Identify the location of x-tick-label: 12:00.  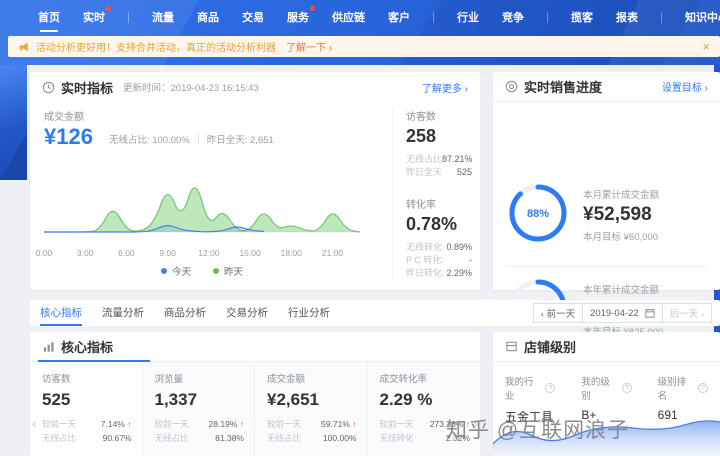
(209, 253).